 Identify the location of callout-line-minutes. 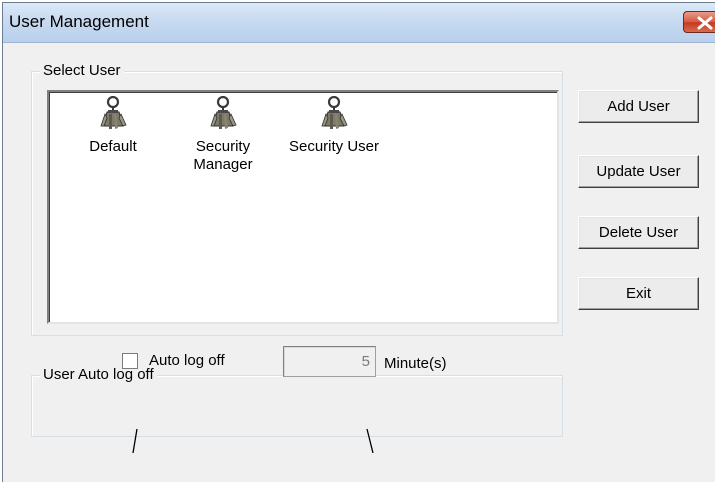
(370, 440).